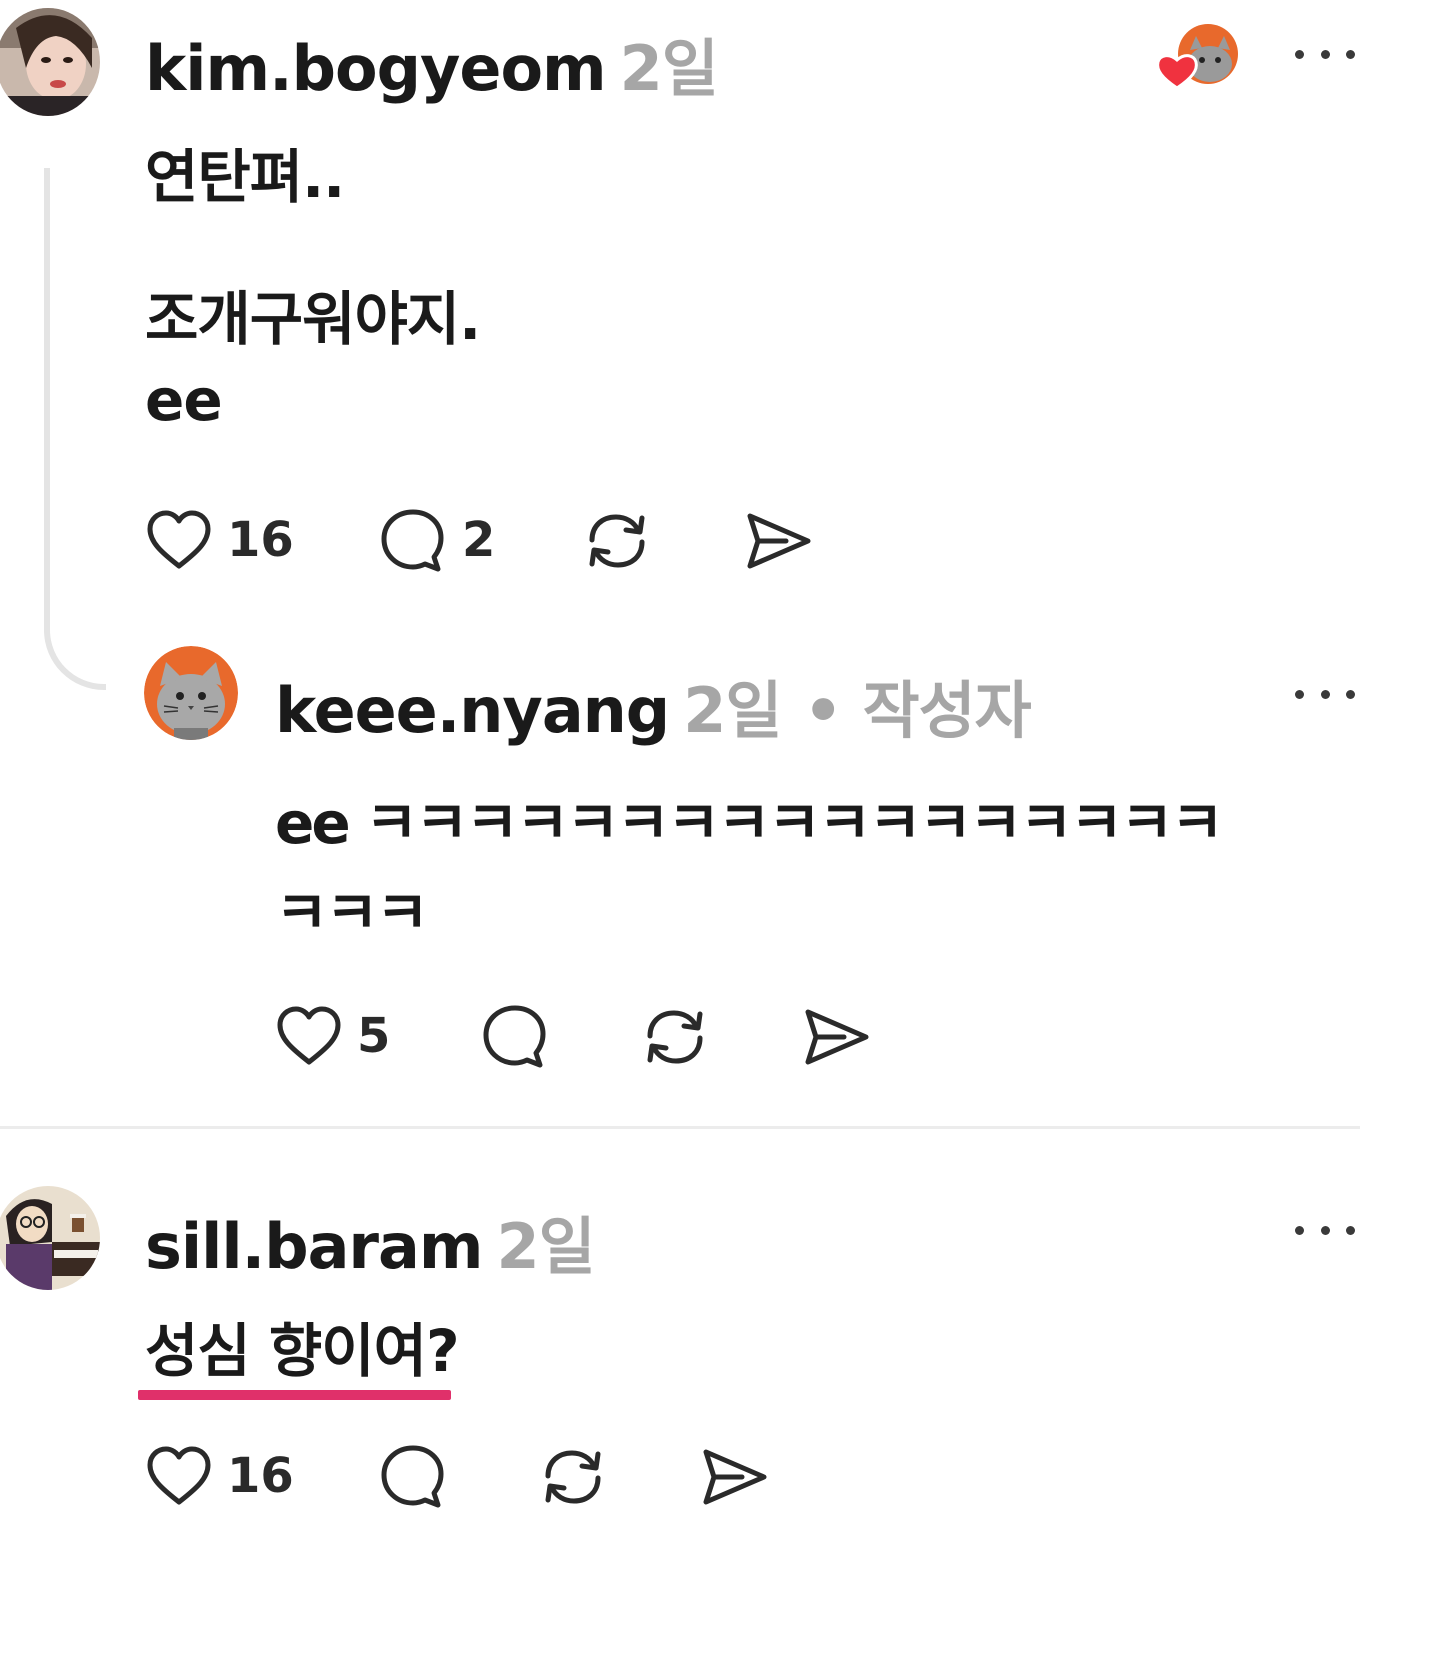 Image resolution: width=1440 pixels, height=1663 pixels. I want to click on reply-text-line: ee ㅋㅋㅋㅋㅋㅋㅋㅋㅋㅋㅋㅋㅋㅋㅋㅋㅋ, so click(749, 823).